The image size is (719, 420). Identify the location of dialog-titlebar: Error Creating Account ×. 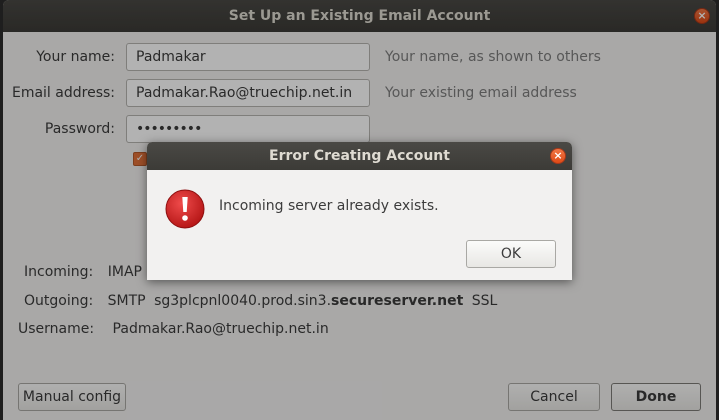
(359, 156).